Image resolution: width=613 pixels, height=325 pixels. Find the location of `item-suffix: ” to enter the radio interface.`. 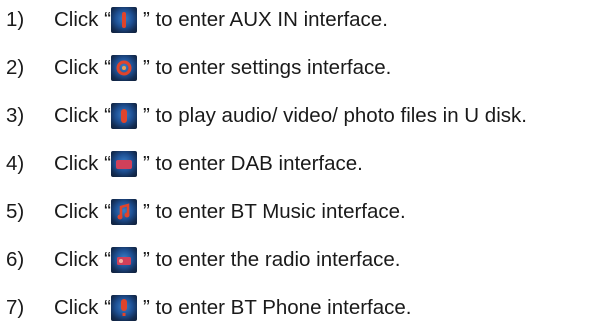

item-suffix: ” to enter the radio interface. is located at coordinates (271, 259).